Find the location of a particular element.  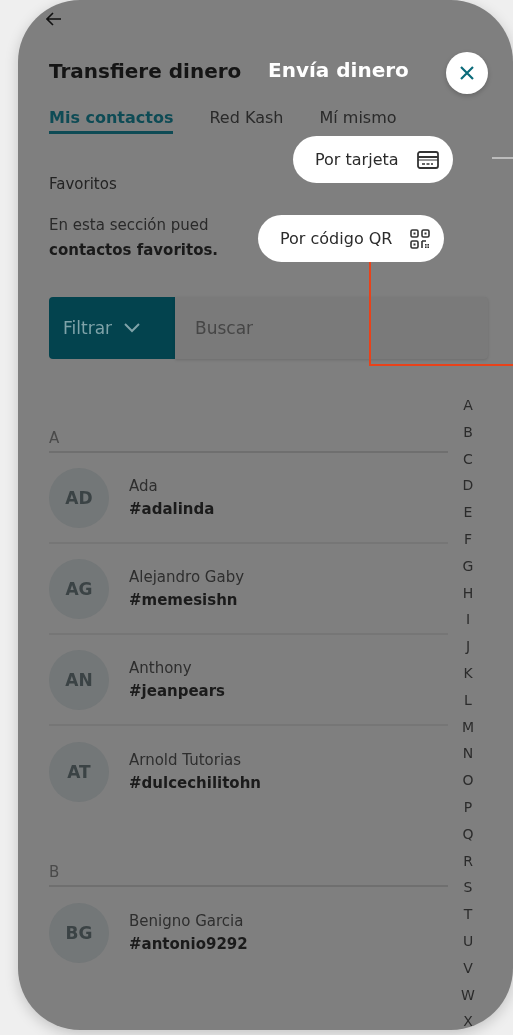

contact-avatar: AT is located at coordinates (79, 771).